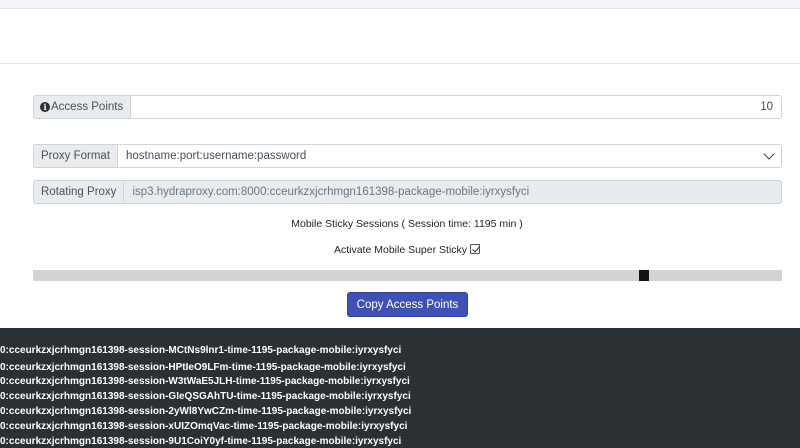 This screenshot has height=448, width=800. Describe the element at coordinates (456, 107) in the screenshot. I see `access-points-input: 10` at that location.